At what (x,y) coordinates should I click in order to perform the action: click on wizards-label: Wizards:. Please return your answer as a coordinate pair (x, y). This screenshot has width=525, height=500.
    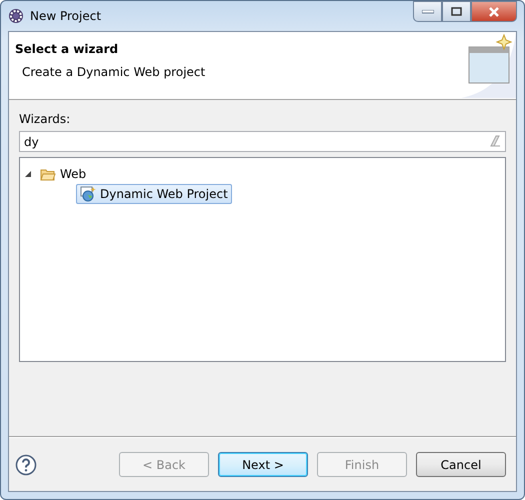
    Looking at the image, I should click on (45, 119).